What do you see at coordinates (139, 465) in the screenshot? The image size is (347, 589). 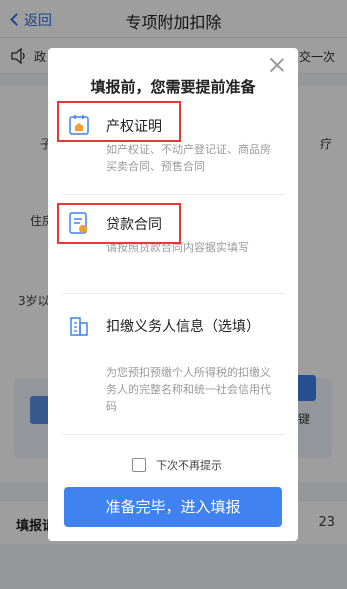 I see `dont-show-checkbox` at bounding box center [139, 465].